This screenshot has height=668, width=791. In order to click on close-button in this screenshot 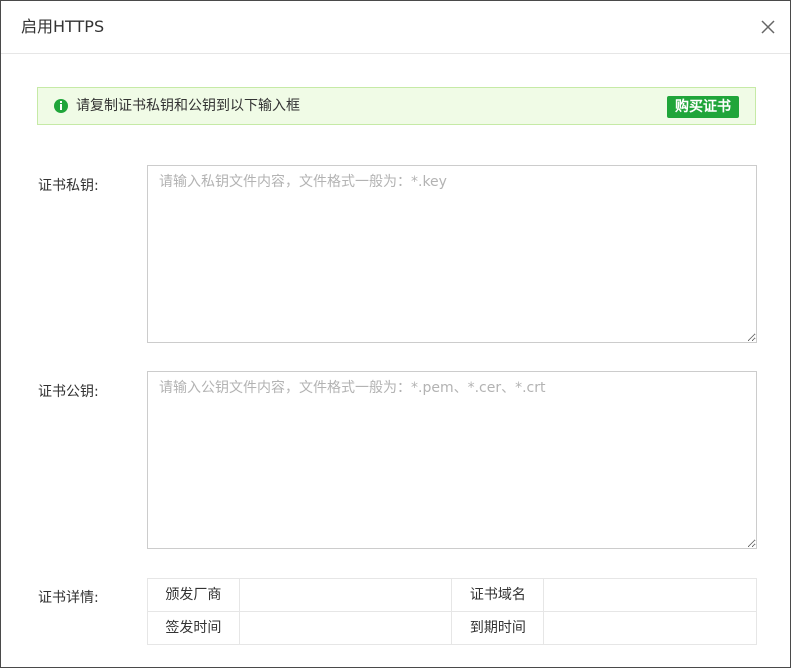, I will do `click(768, 27)`.